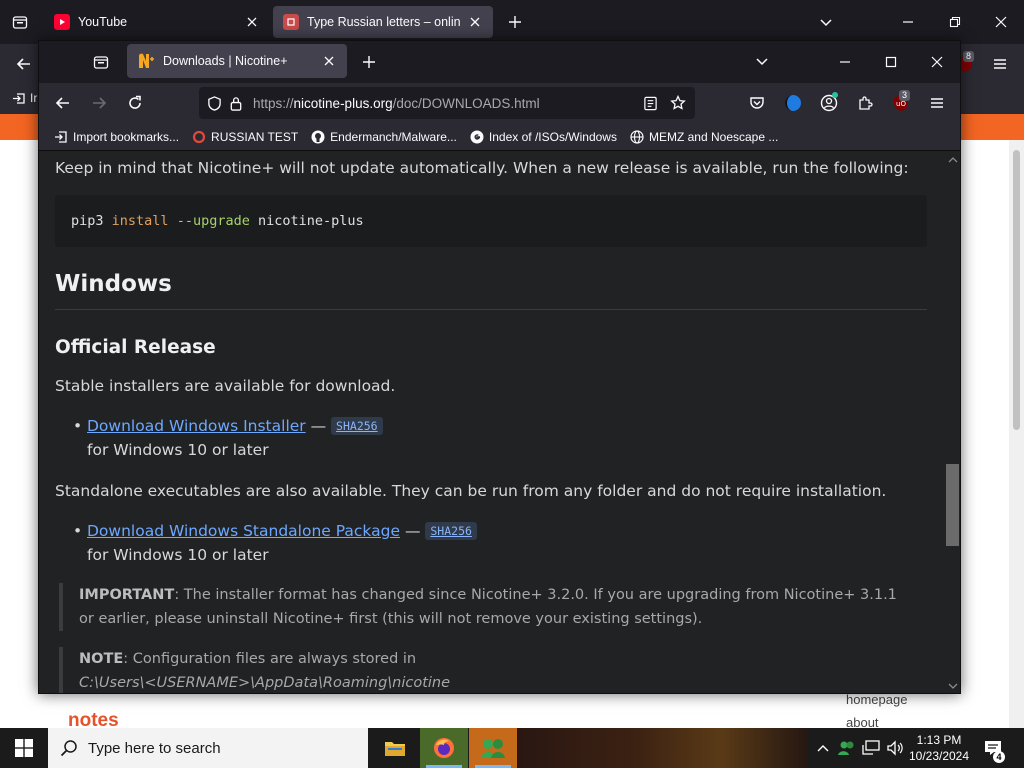 The height and width of the screenshot is (768, 1024). Describe the element at coordinates (939, 748) in the screenshot. I see `taskbar-clock: 1:13 PM 10/23/2024` at that location.